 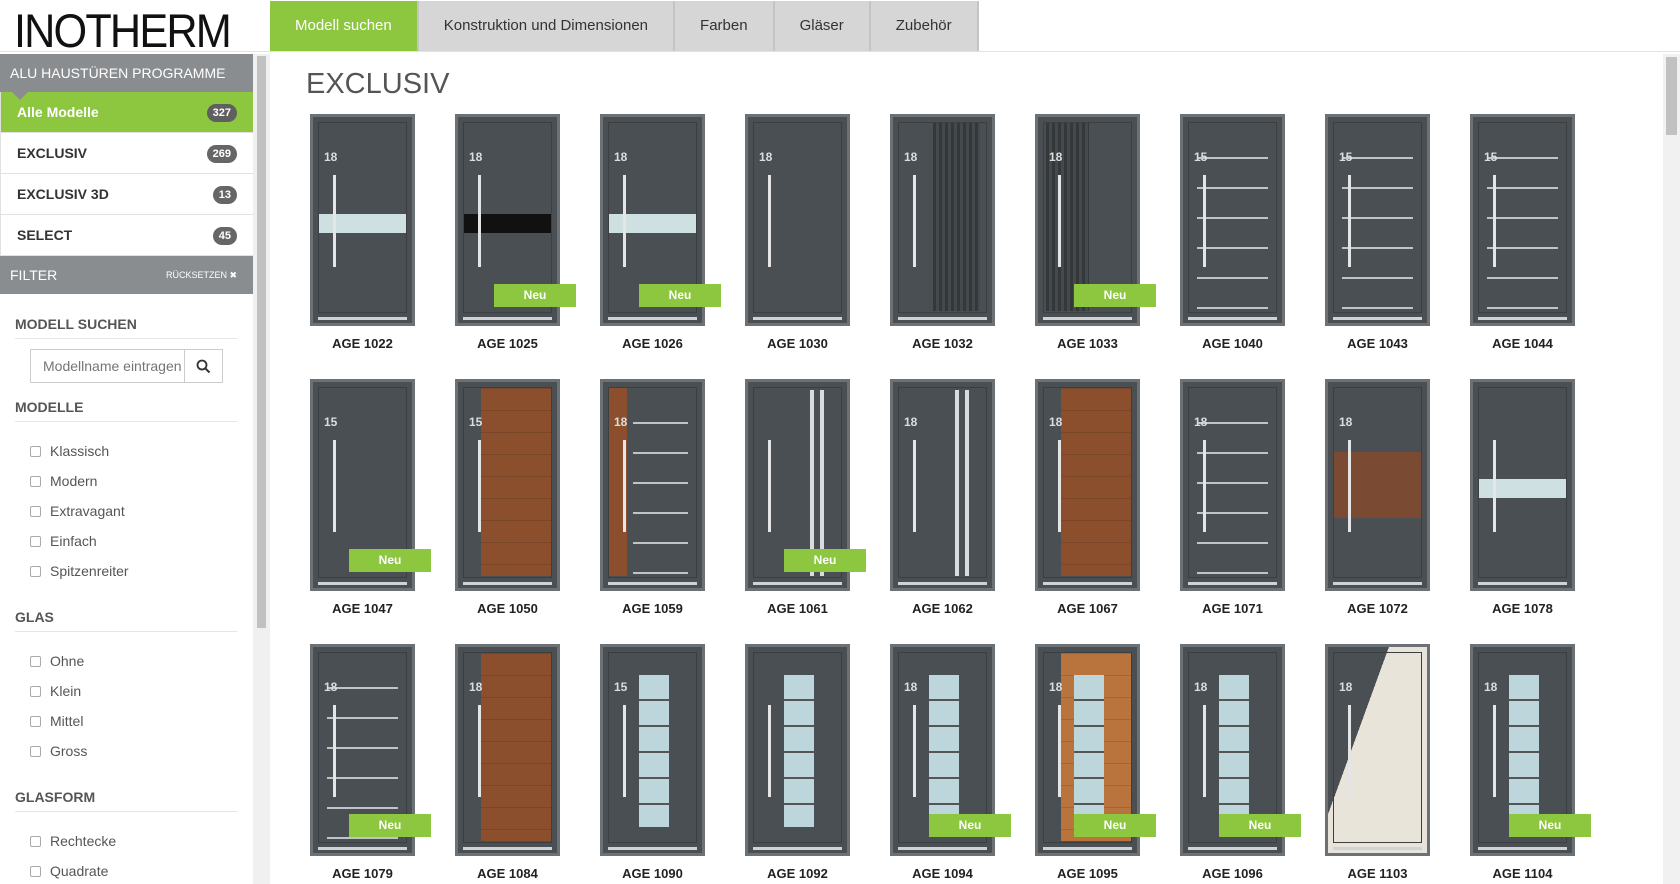 I want to click on door-card: 18 Neu AGE 1096, so click(x=1220, y=764).